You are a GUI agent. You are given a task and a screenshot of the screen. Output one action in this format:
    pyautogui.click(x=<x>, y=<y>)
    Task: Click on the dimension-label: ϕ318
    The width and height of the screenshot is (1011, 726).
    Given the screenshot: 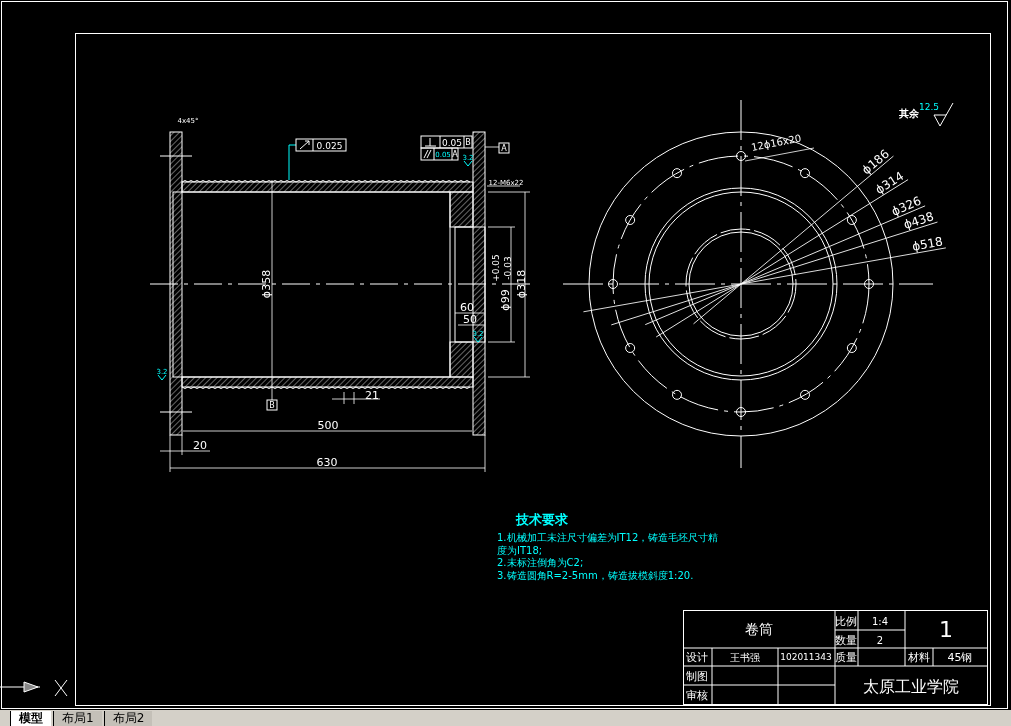 What is the action you would take?
    pyautogui.click(x=521, y=284)
    